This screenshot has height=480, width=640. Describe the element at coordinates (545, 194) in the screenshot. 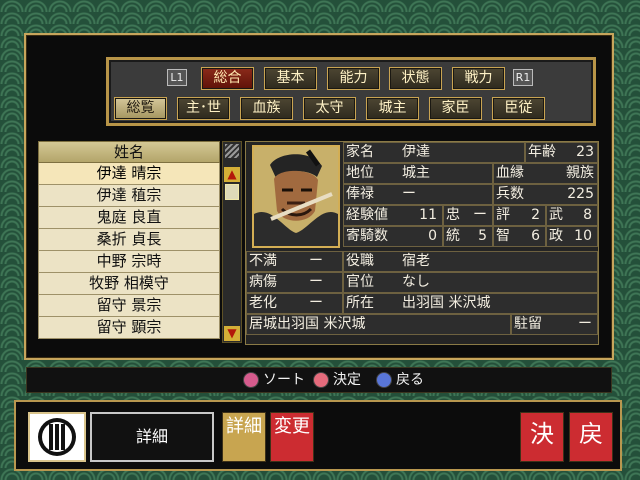

I see `troops-row: 兵数 225` at that location.